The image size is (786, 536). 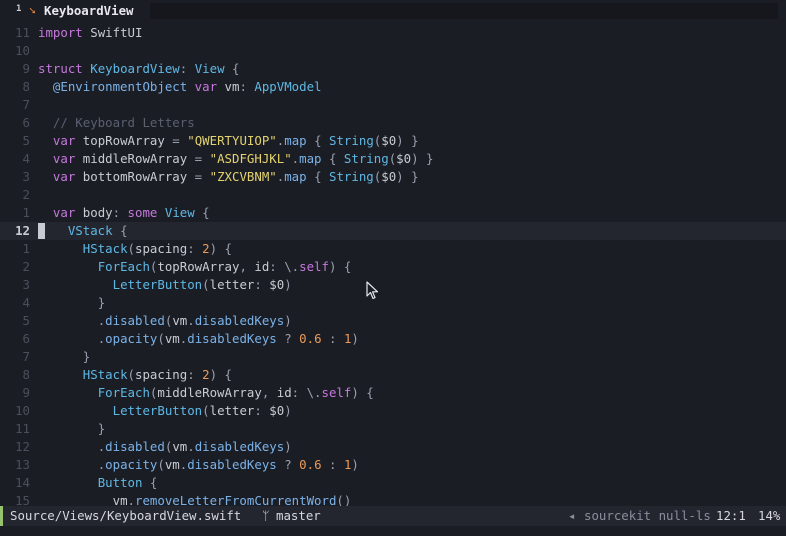 I want to click on code-text: HStack(spacing: 2) {, so click(x=135, y=375).